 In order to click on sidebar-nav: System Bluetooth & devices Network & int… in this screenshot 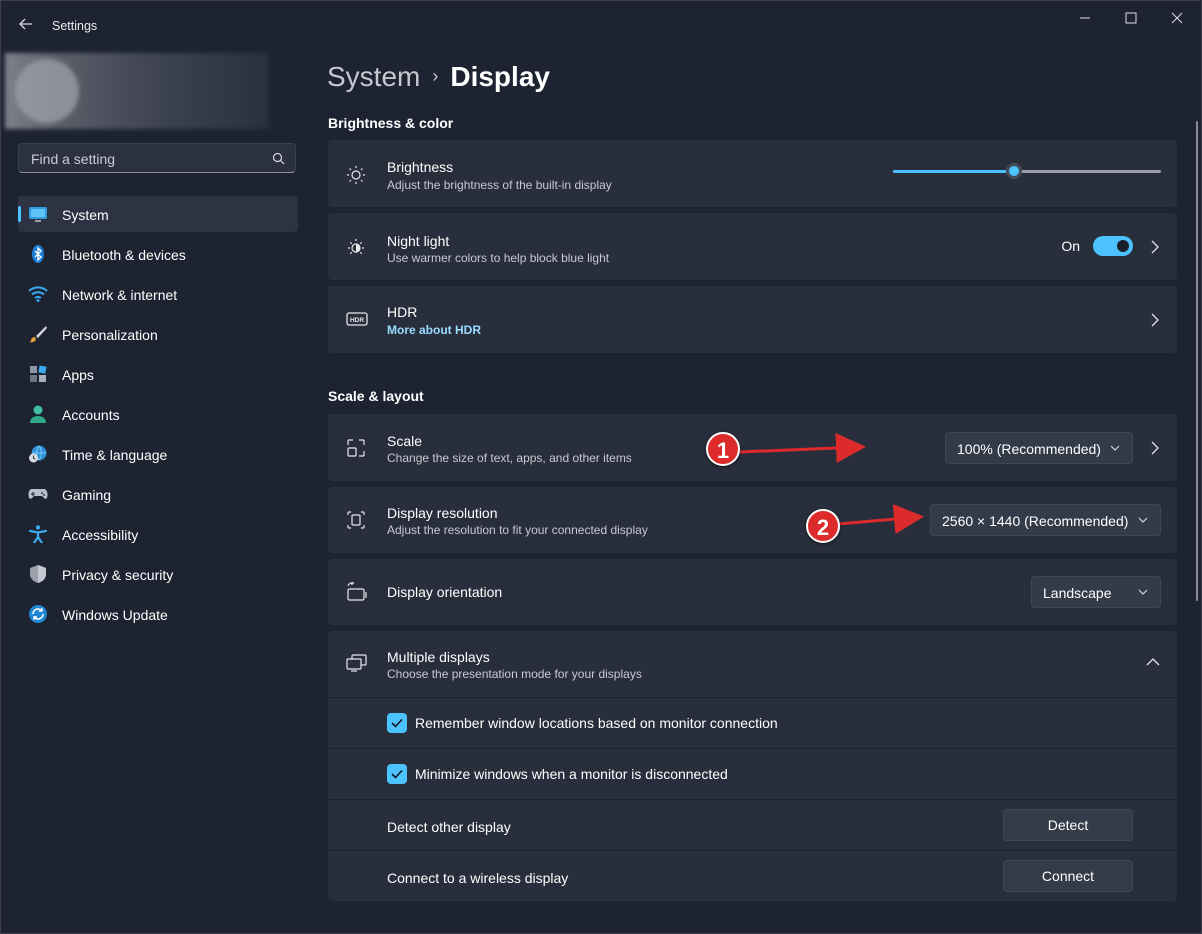, I will do `click(158, 416)`.